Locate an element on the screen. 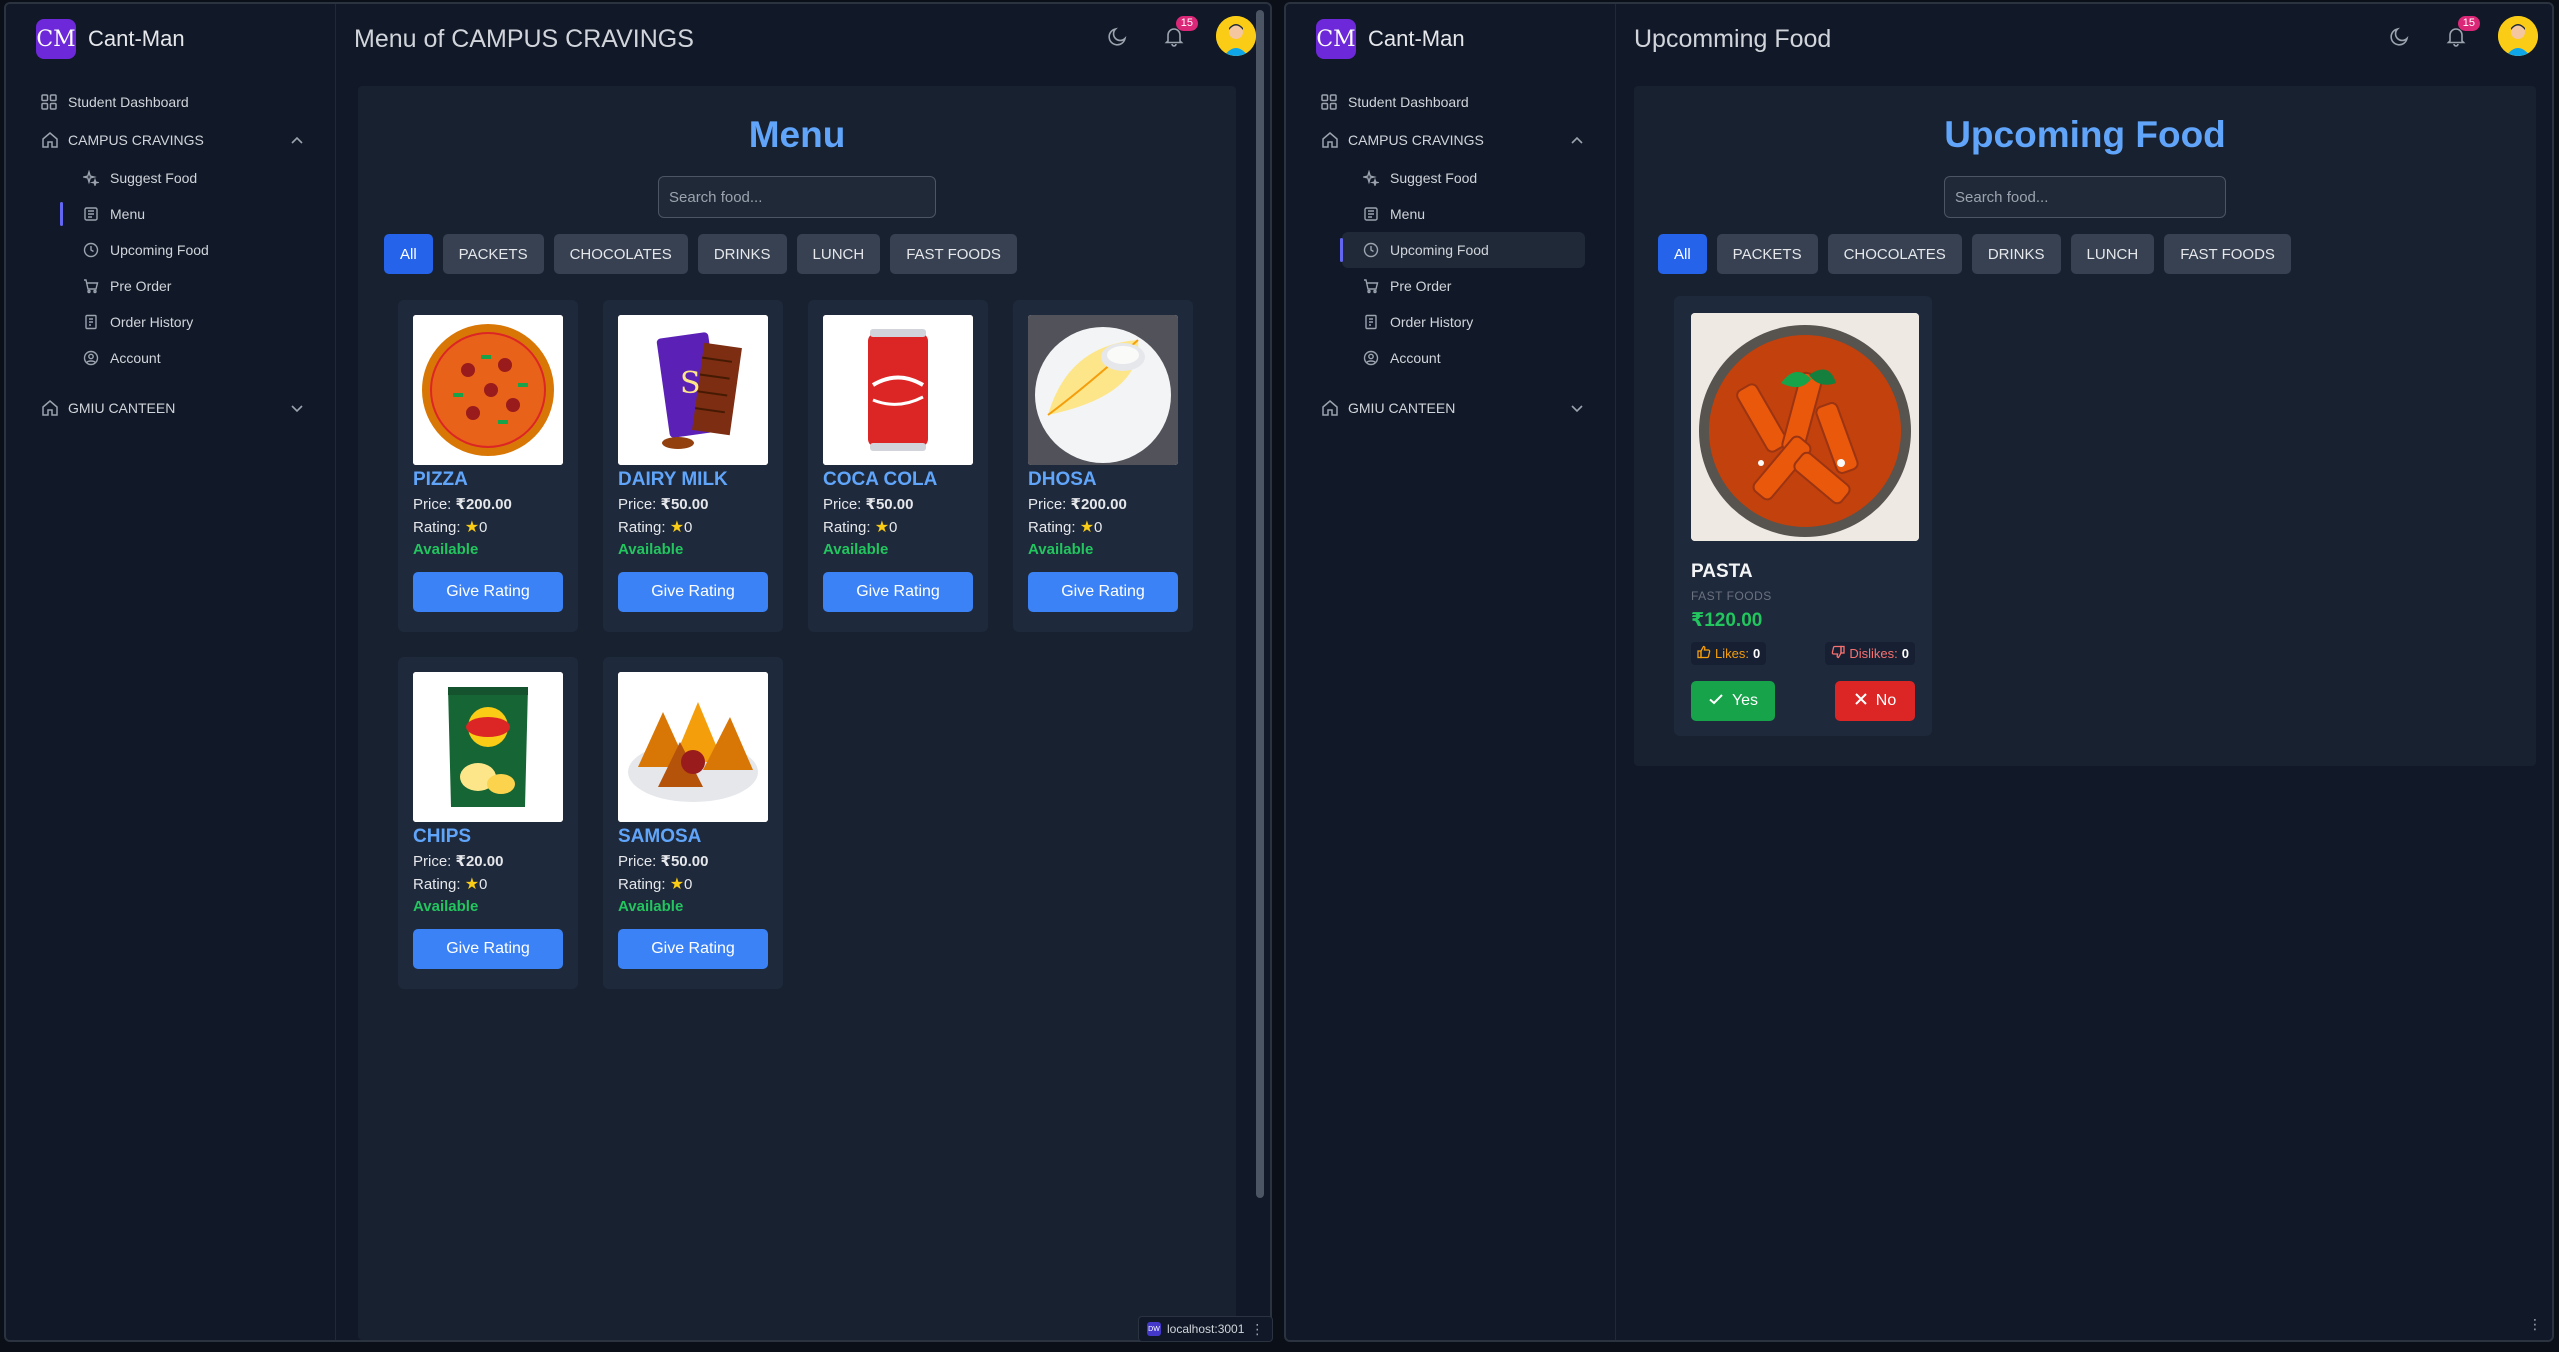 The width and height of the screenshot is (2559, 1352). food-rating: Rating: ★0 is located at coordinates (488, 884).